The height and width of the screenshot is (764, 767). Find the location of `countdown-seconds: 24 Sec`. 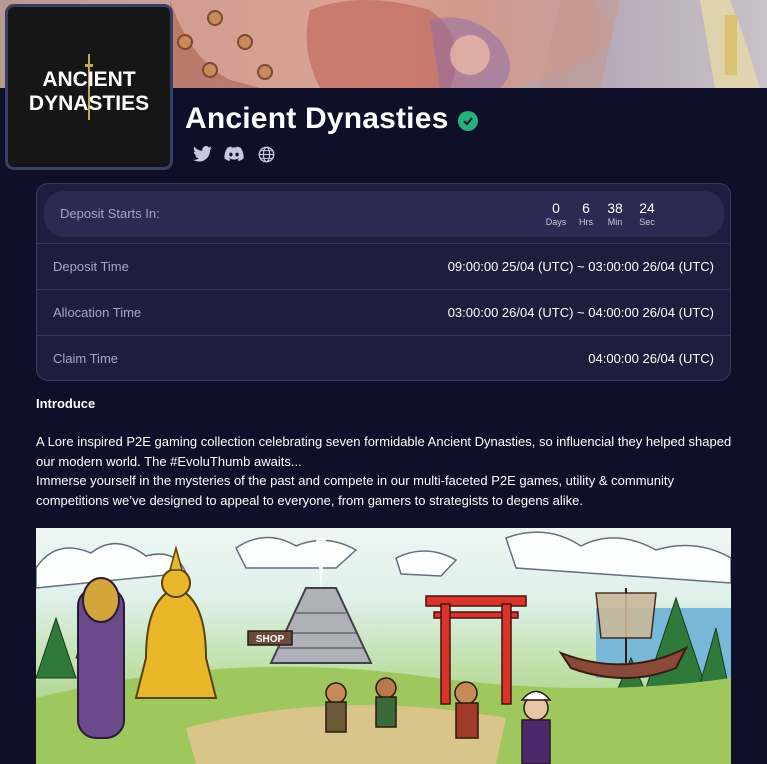

countdown-seconds: 24 Sec is located at coordinates (647, 214).